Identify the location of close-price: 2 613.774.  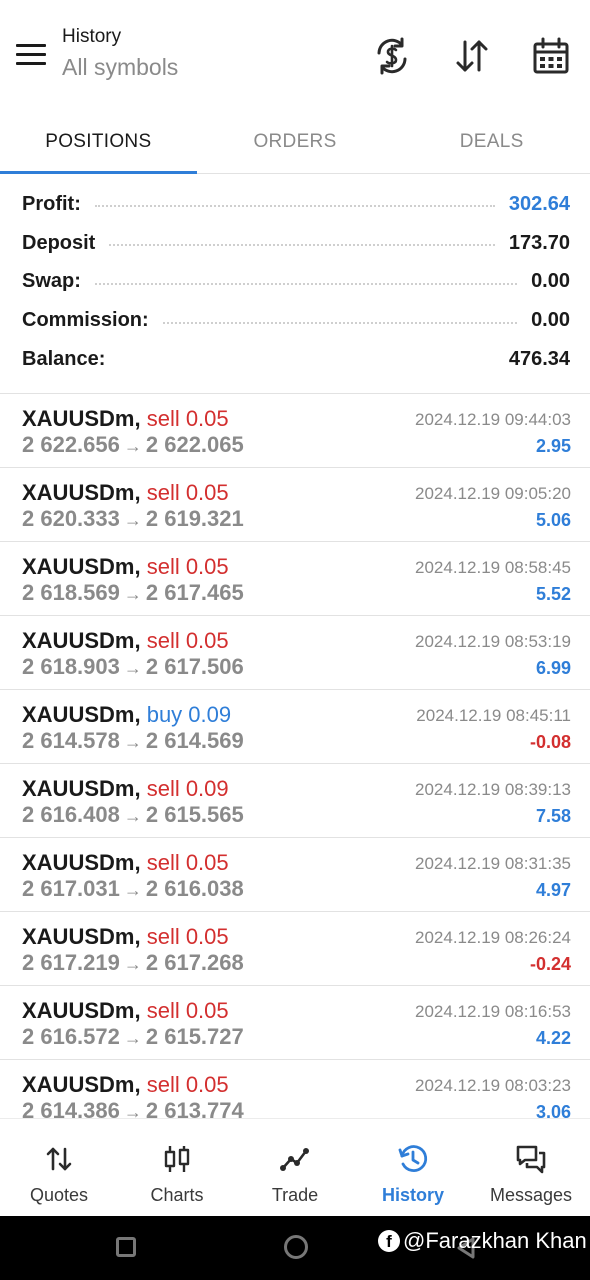
(194, 1108).